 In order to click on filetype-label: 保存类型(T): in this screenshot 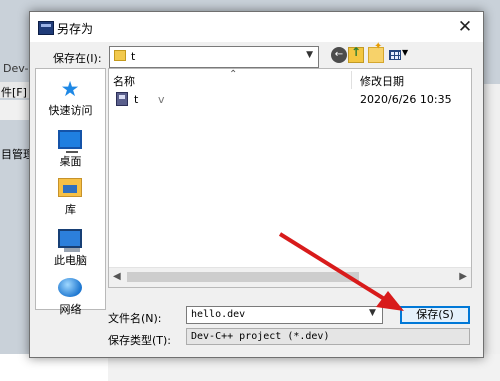, I will do `click(140, 340)`.